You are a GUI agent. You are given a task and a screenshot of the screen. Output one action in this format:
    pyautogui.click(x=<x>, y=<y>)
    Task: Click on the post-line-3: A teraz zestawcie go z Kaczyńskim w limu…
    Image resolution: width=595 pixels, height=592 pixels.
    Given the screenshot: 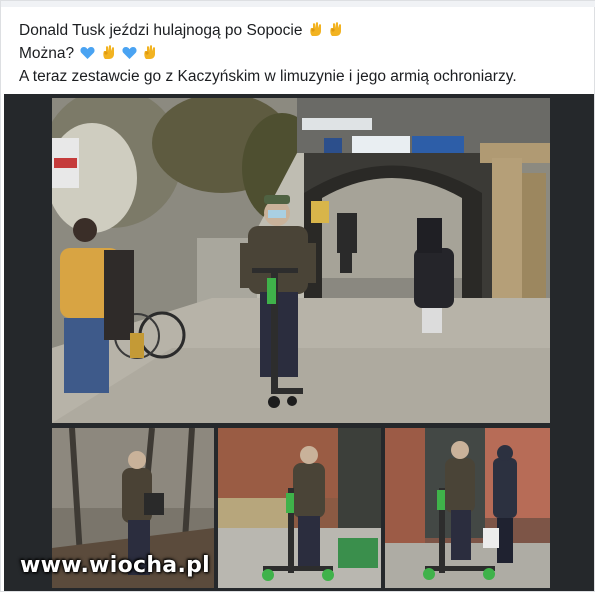 What is the action you would take?
    pyautogui.click(x=268, y=76)
    